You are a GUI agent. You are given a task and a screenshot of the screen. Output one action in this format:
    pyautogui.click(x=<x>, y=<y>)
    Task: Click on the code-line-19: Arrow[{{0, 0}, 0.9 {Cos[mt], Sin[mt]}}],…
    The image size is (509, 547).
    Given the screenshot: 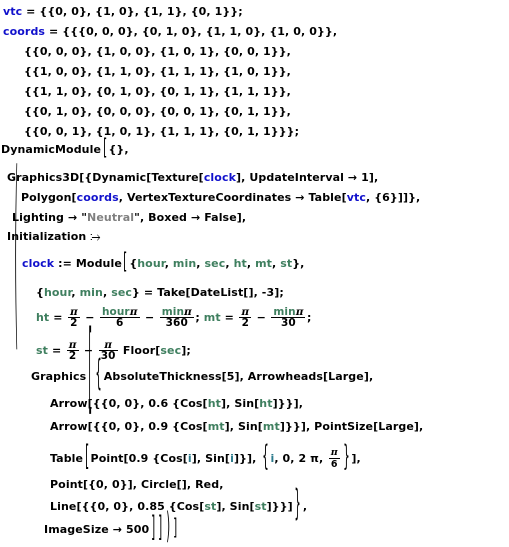 What is the action you would take?
    pyautogui.click(x=236, y=426)
    